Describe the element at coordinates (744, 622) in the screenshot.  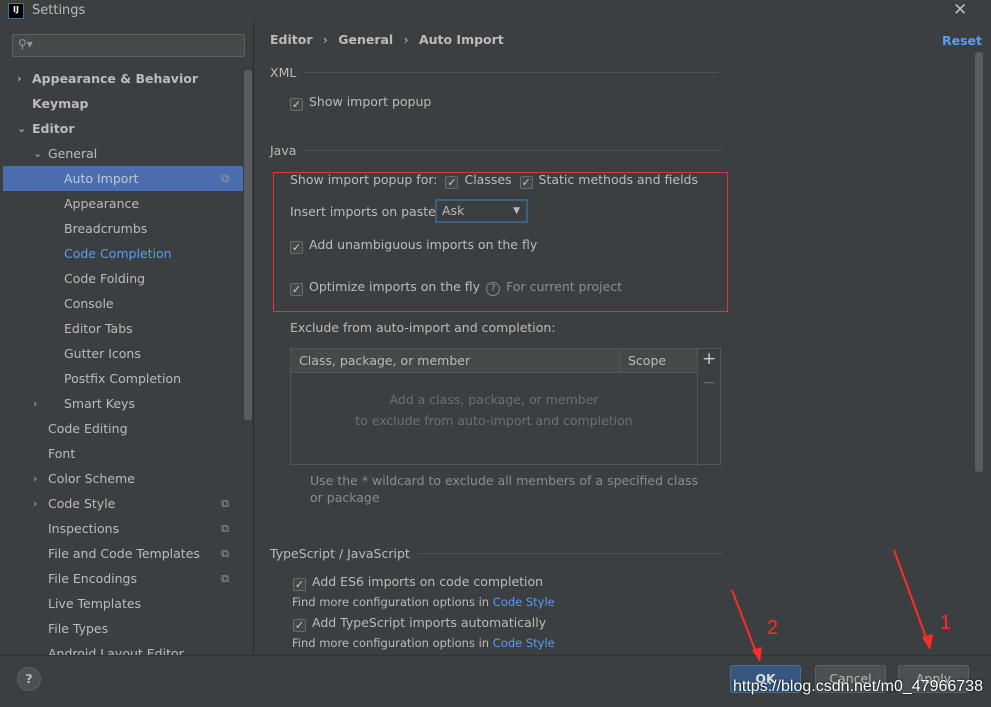
I see `arrow-to-ok` at that location.